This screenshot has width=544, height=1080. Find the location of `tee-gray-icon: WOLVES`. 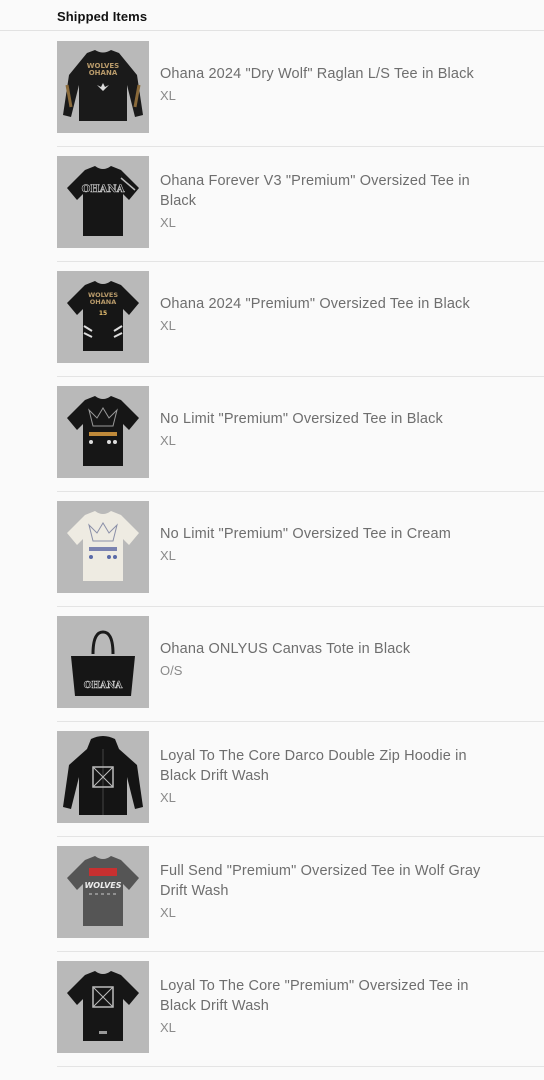

tee-gray-icon: WOLVES is located at coordinates (103, 891).